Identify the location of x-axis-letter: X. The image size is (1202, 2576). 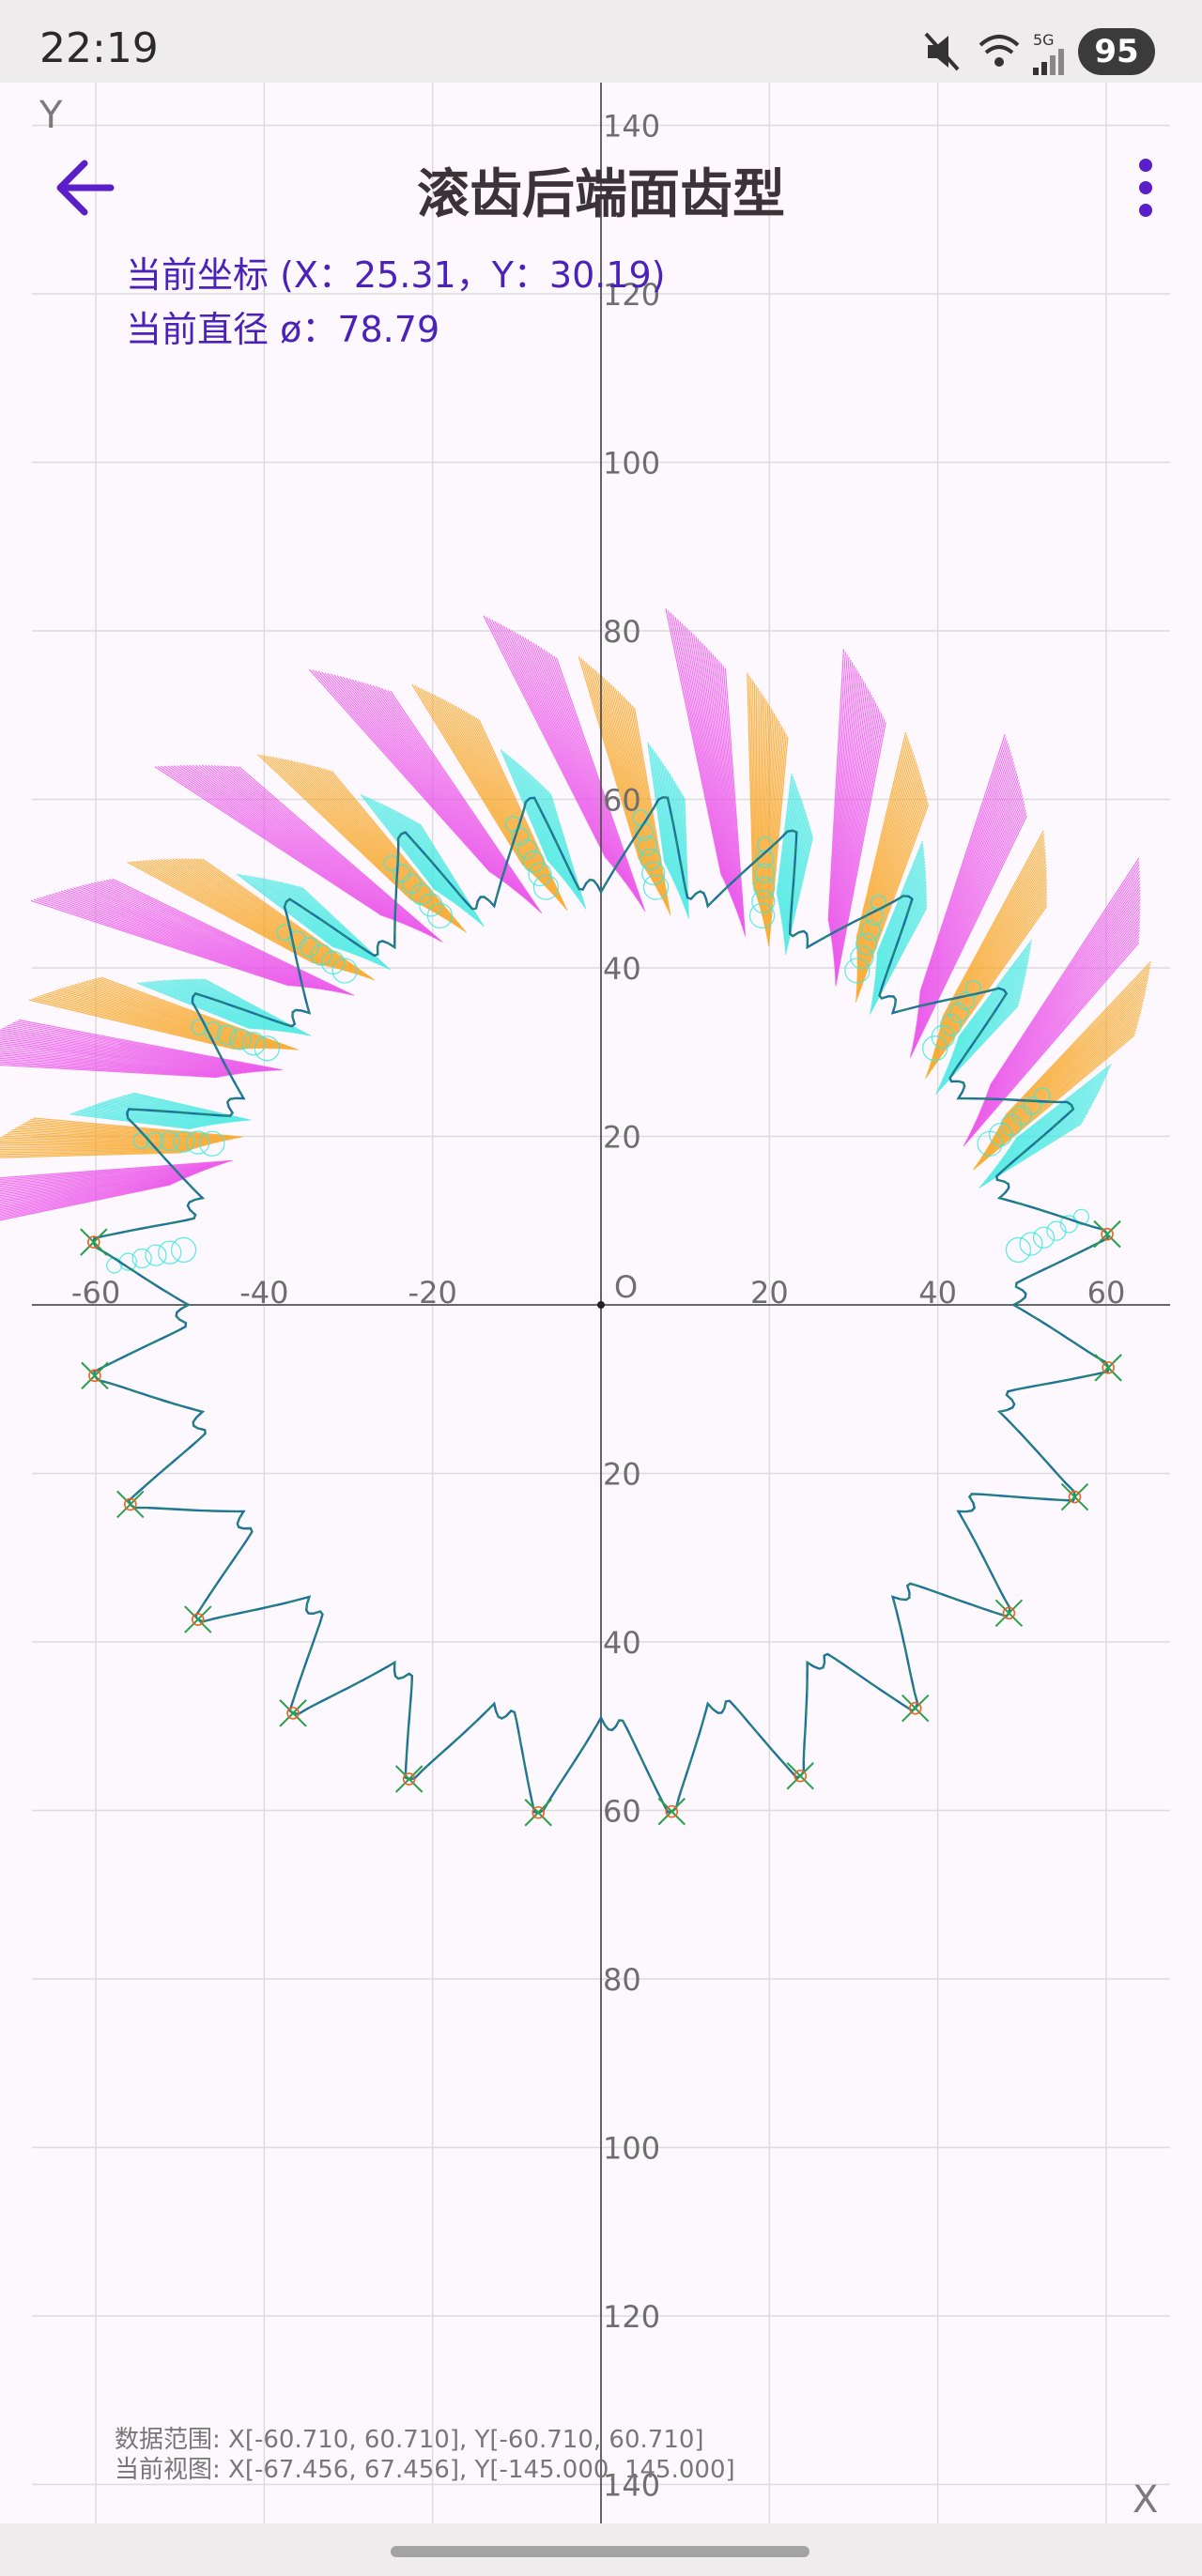
(1146, 2500).